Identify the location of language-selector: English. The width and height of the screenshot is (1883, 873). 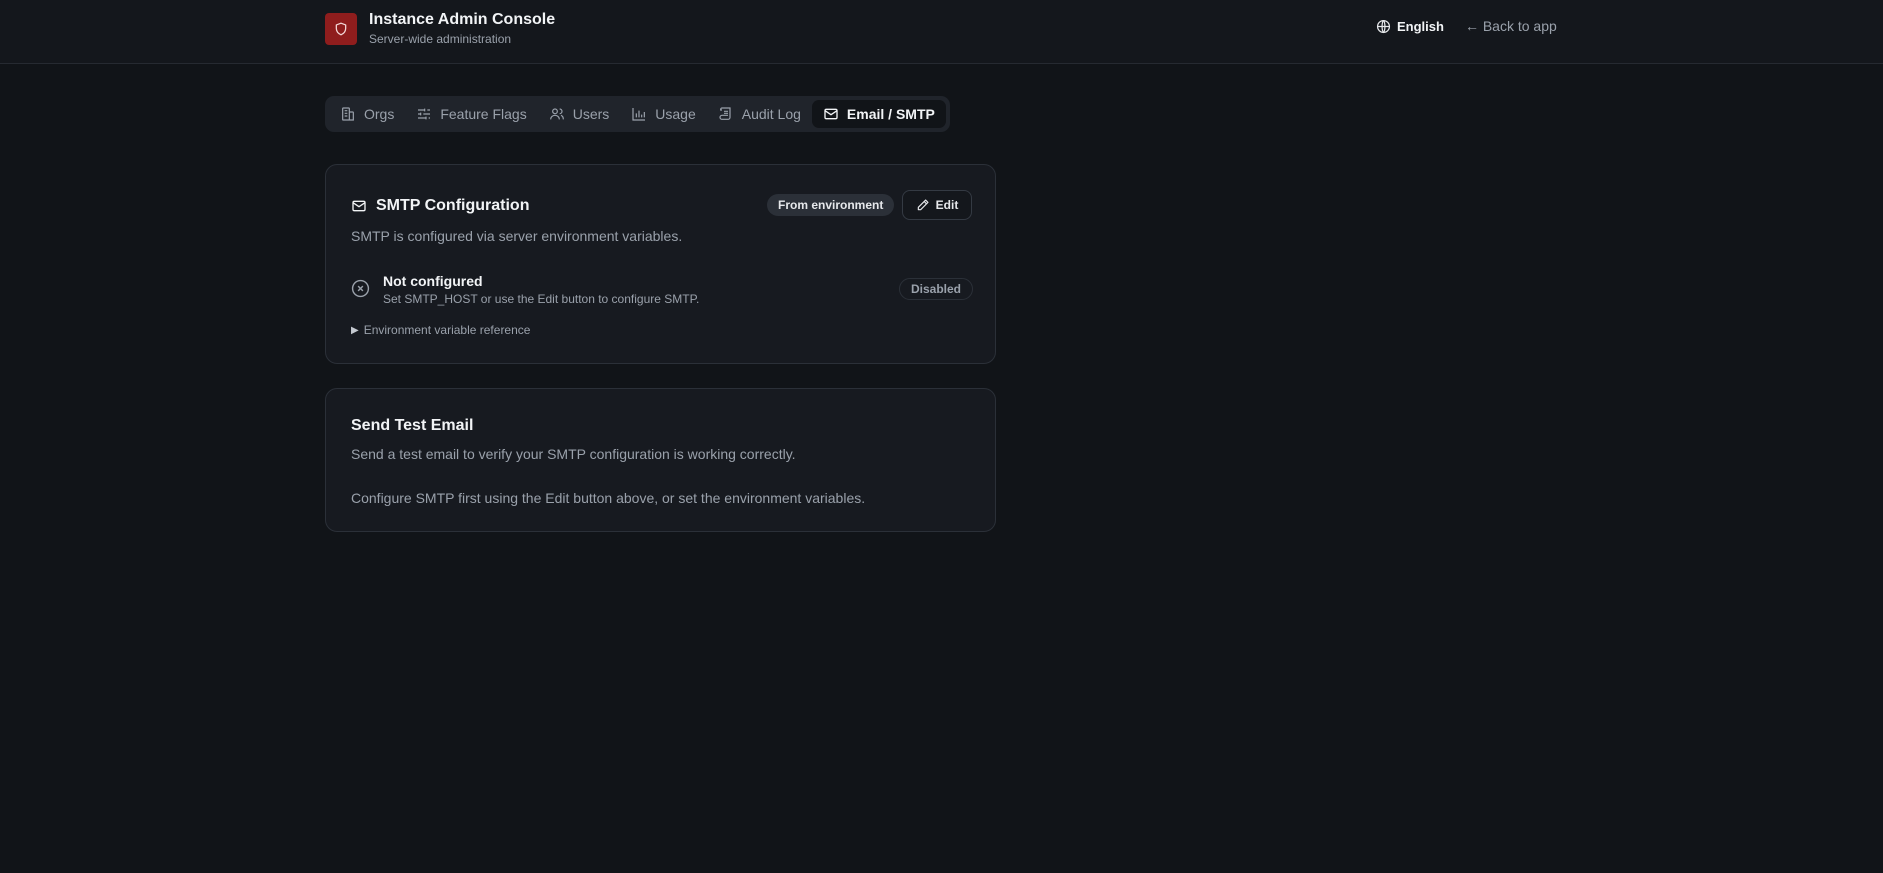
(1410, 26).